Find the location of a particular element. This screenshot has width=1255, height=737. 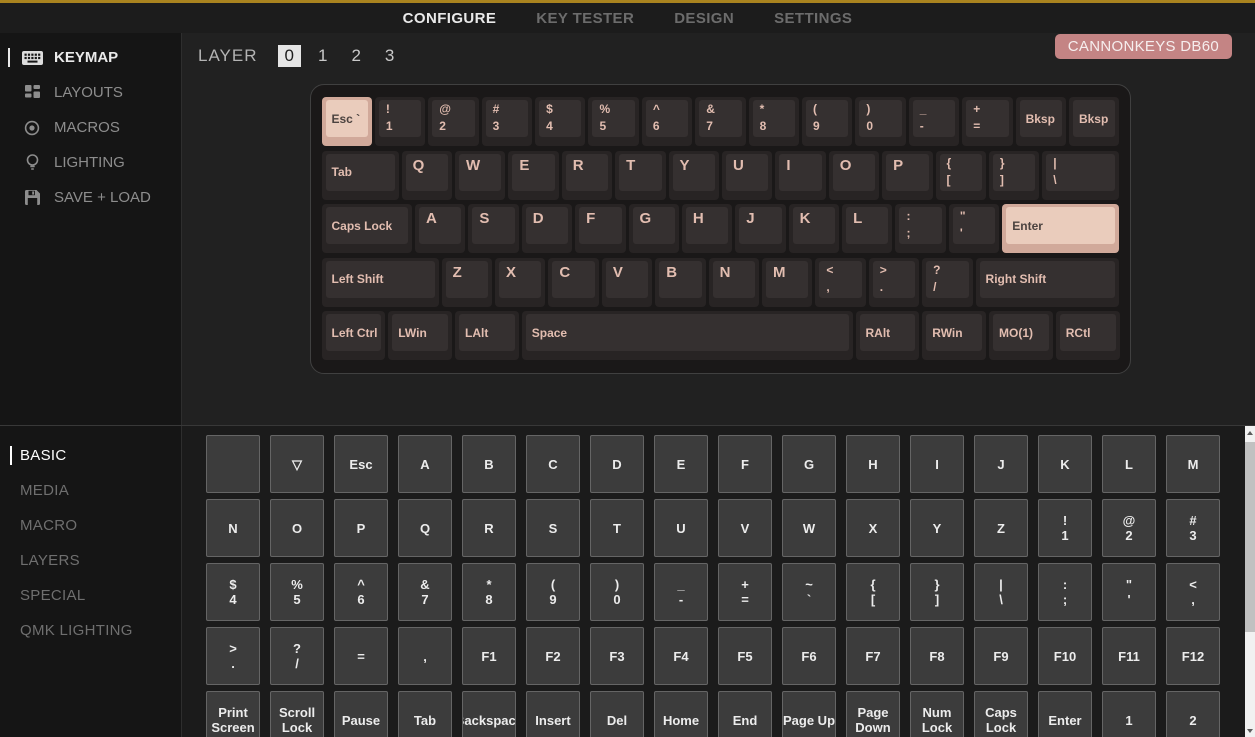

key-symbol: :; is located at coordinates (920, 229).